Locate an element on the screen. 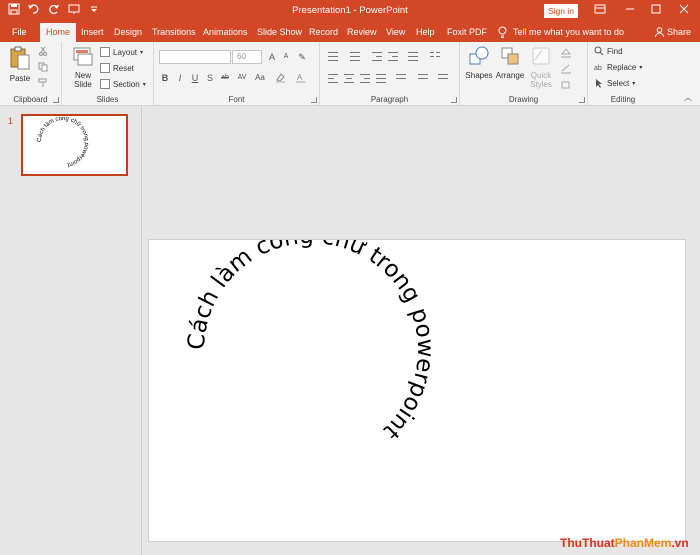 The width and height of the screenshot is (700, 555). decrease-indent-icon is located at coordinates (377, 56).